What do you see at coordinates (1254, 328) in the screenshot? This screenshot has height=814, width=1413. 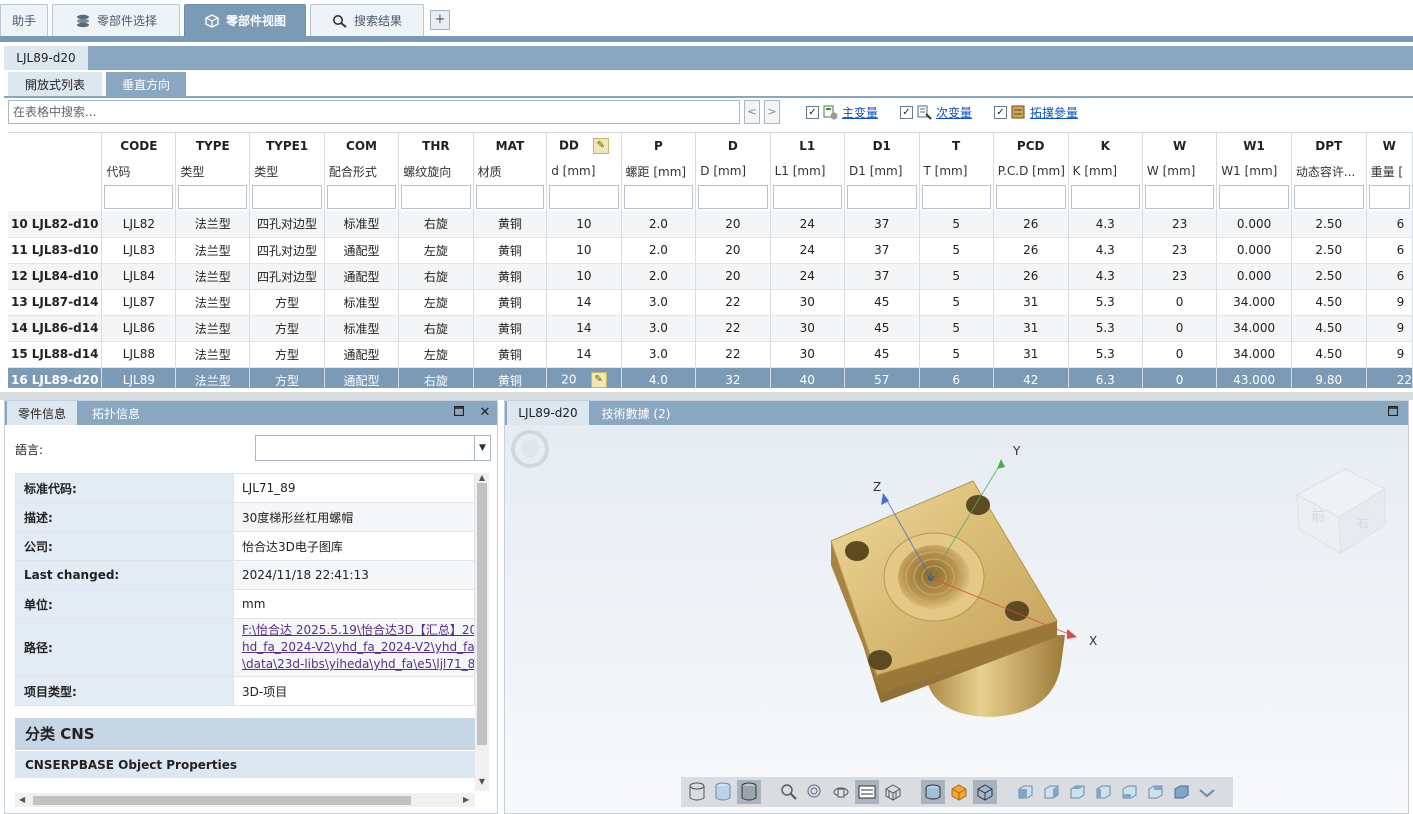 I see `table-cell: 34.000` at bounding box center [1254, 328].